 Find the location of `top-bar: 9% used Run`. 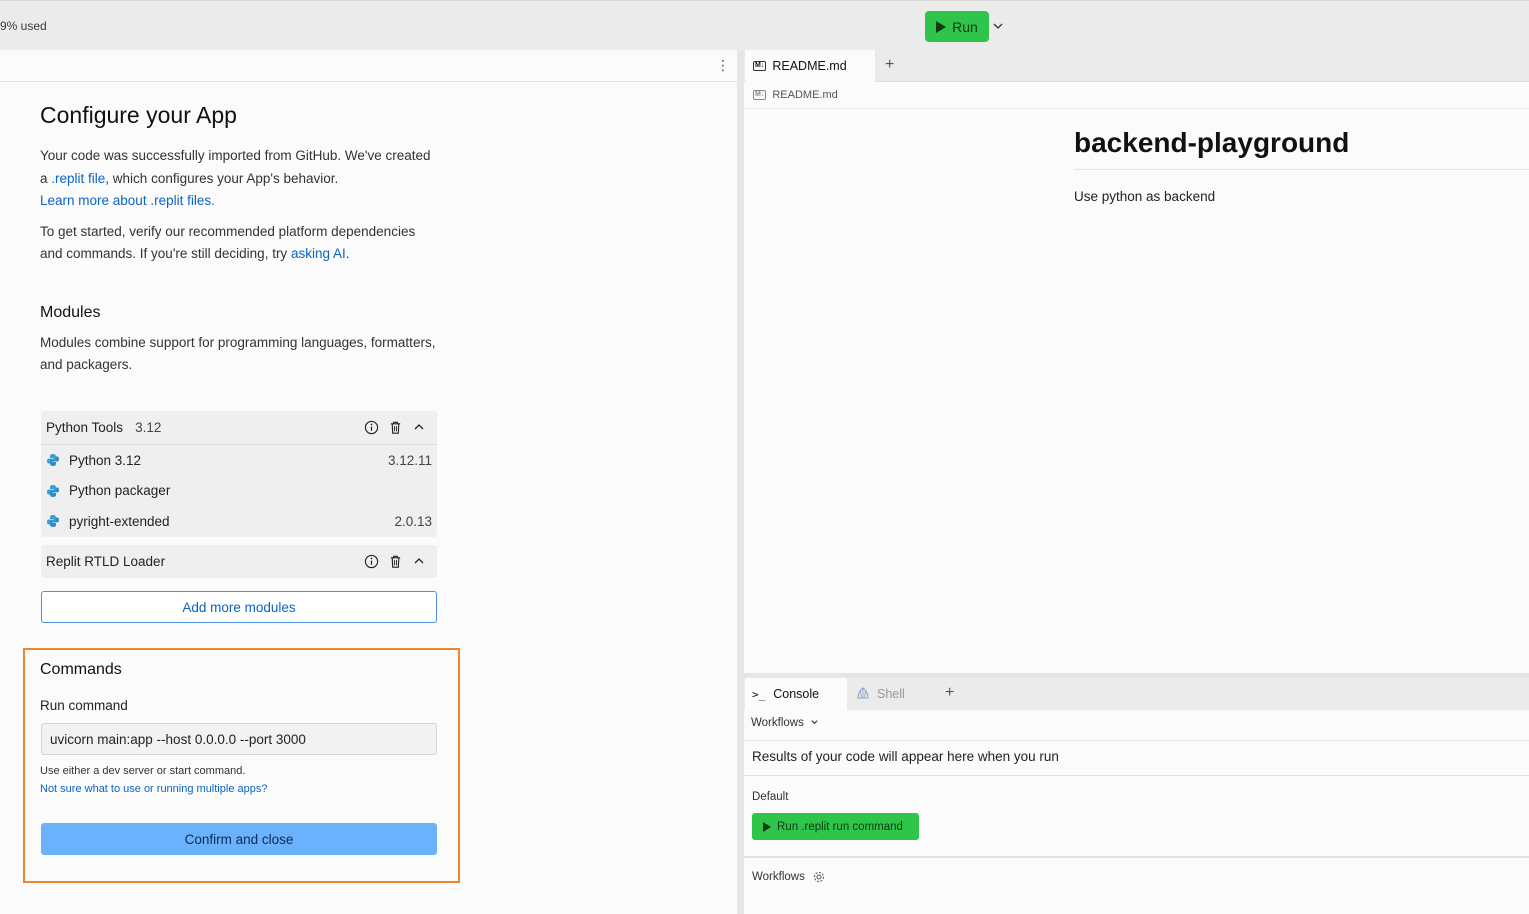

top-bar: 9% used Run is located at coordinates (764, 25).